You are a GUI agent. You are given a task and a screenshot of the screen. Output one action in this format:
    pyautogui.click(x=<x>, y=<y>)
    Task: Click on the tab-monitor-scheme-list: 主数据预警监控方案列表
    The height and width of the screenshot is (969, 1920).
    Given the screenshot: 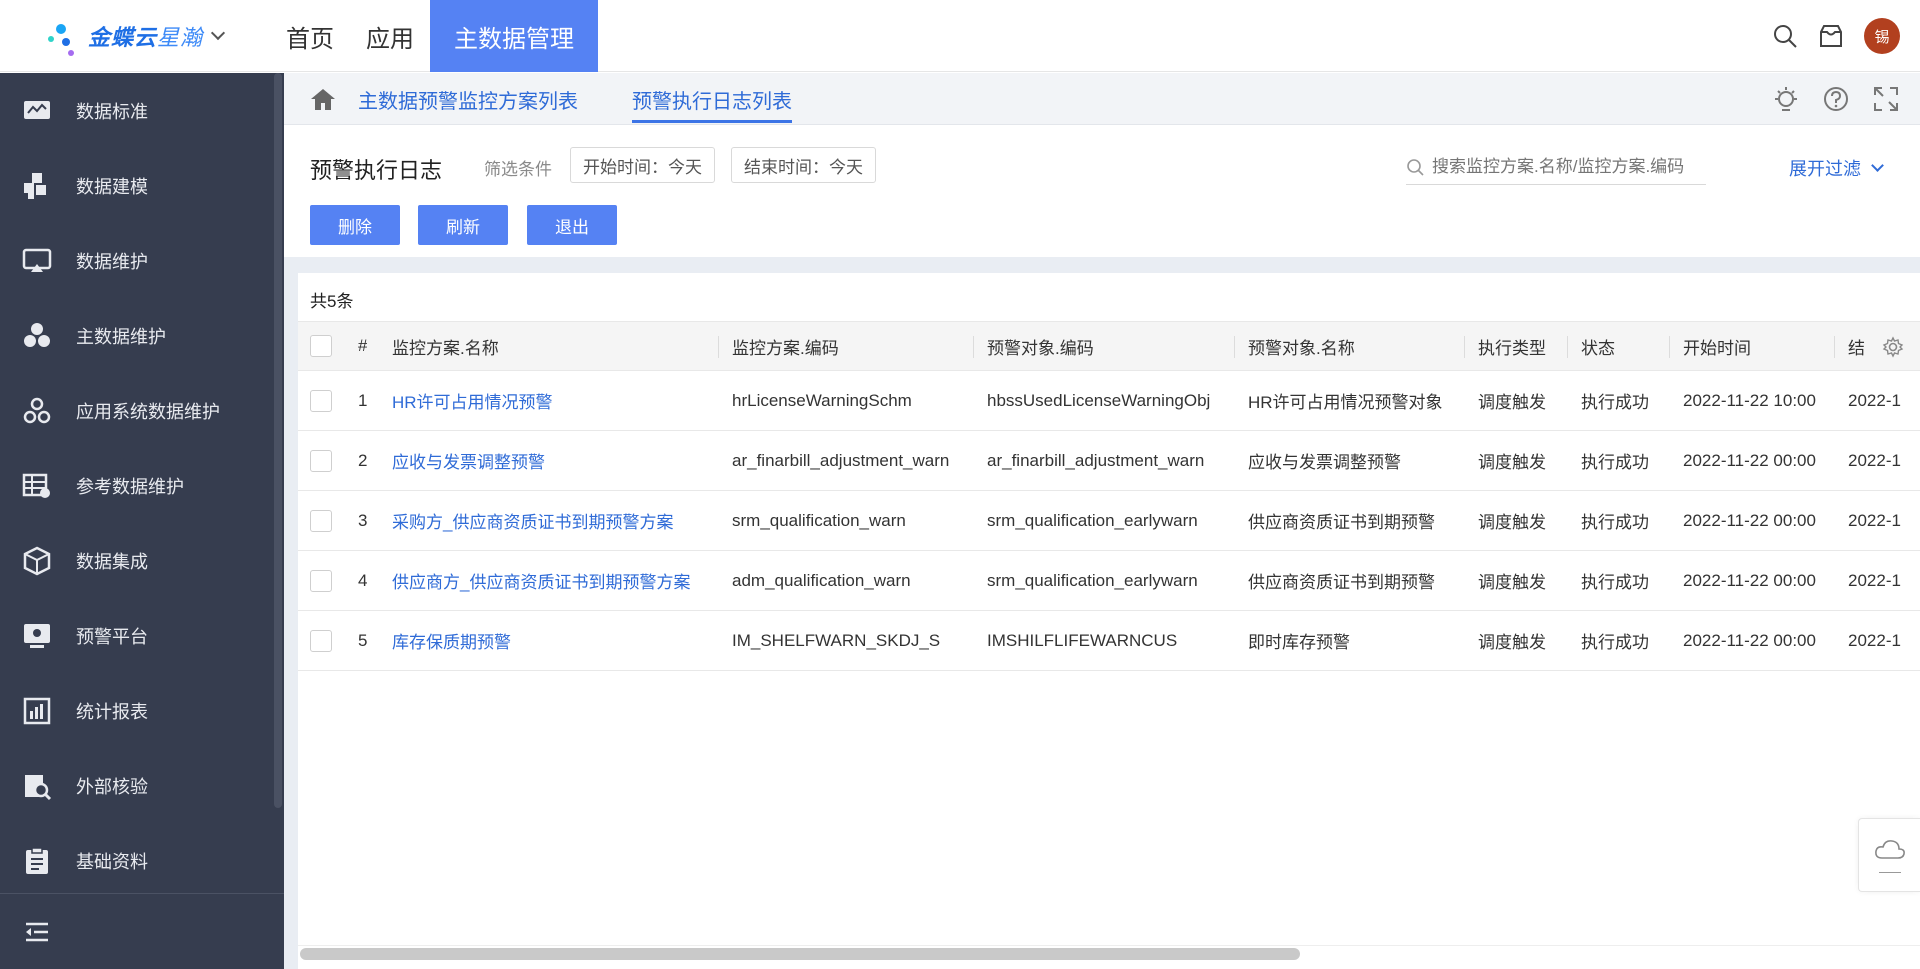 What is the action you would take?
    pyautogui.click(x=468, y=99)
    